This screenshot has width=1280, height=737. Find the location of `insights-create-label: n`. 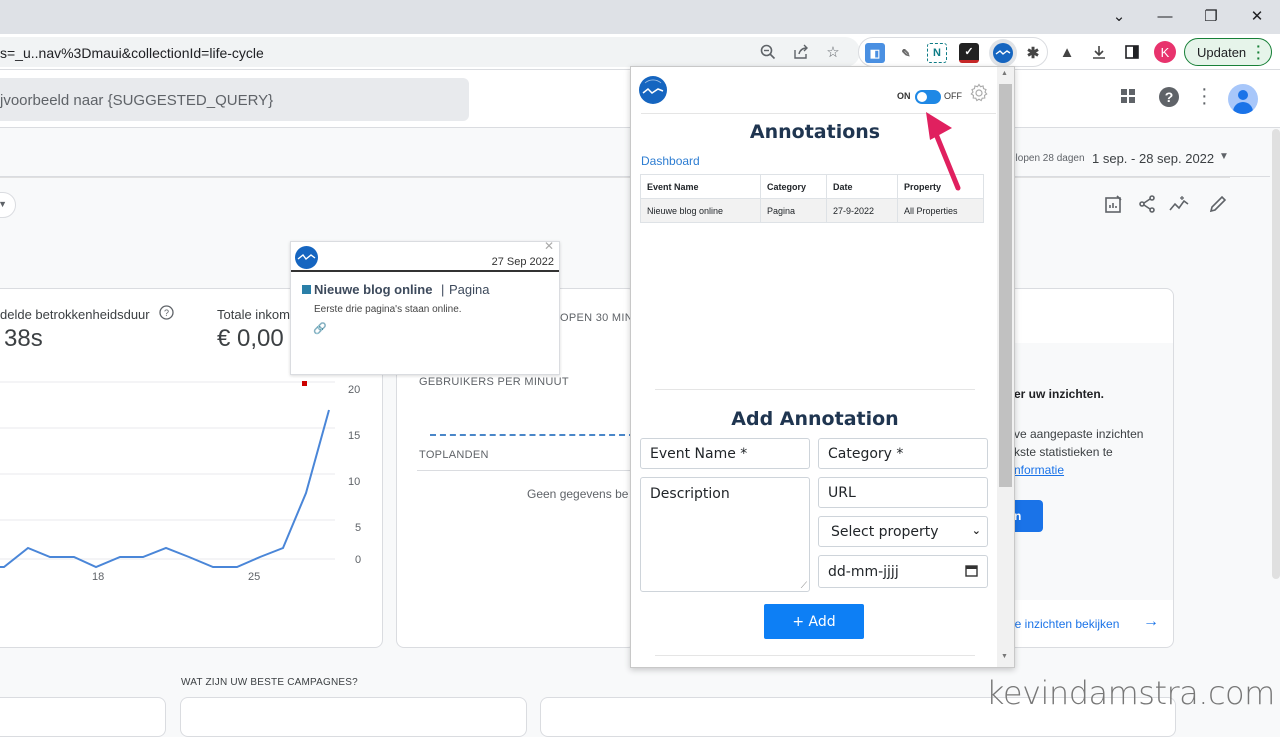

insights-create-label: n is located at coordinates (1018, 516).